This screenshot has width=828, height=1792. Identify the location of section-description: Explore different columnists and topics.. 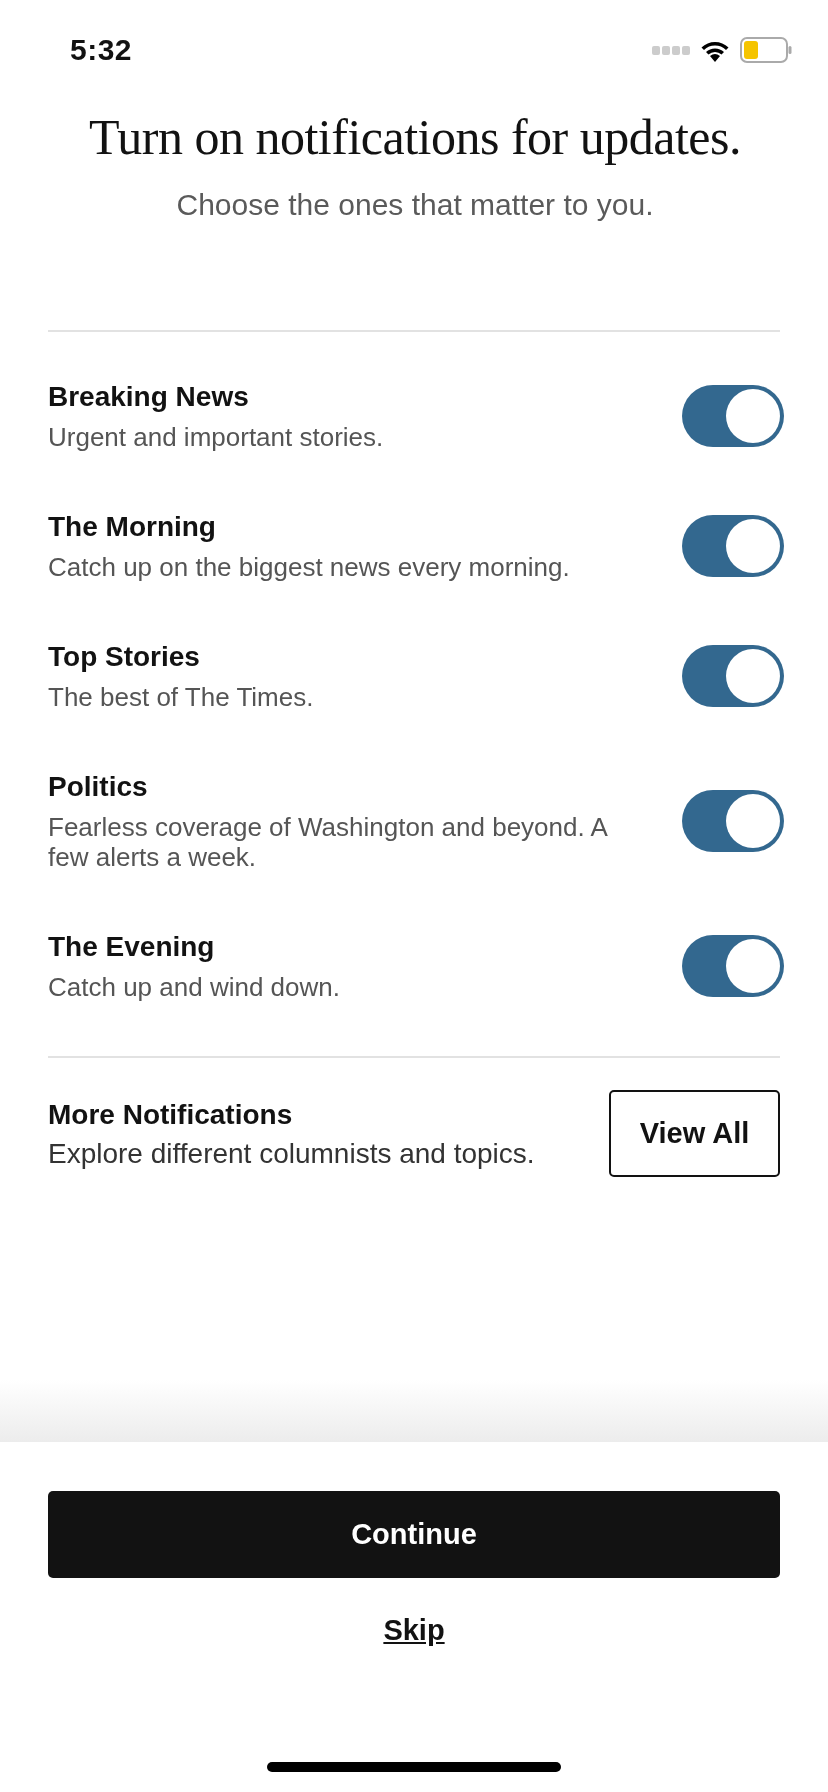
(291, 1153).